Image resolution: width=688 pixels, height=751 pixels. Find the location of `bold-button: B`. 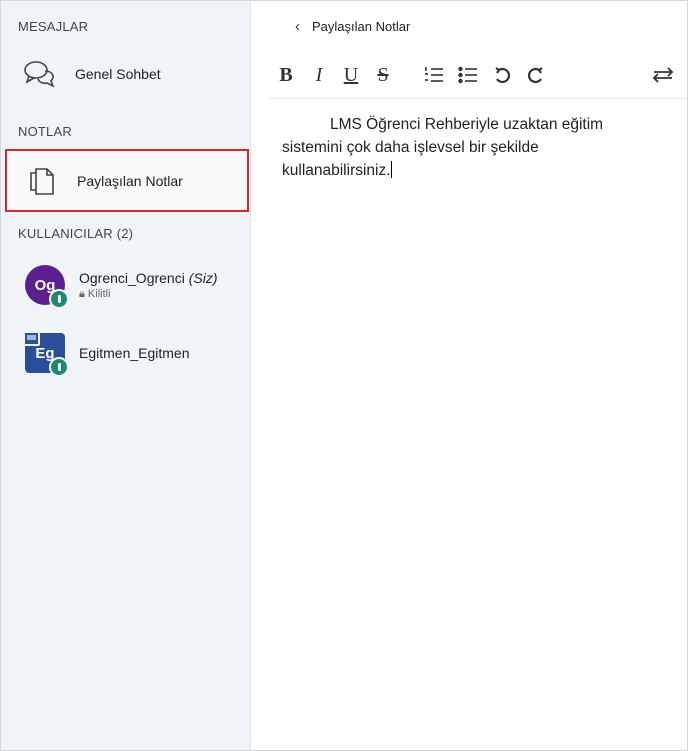

bold-button: B is located at coordinates (286, 75).